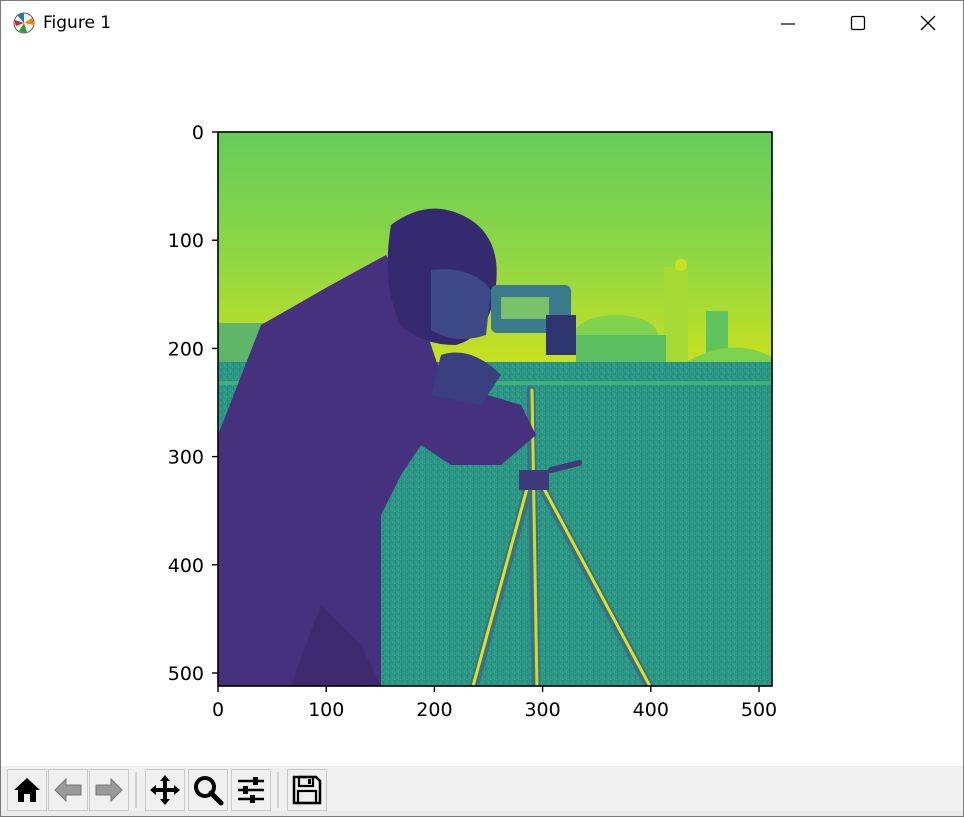 Image resolution: width=964 pixels, height=817 pixels. I want to click on minimize-button, so click(788, 23).